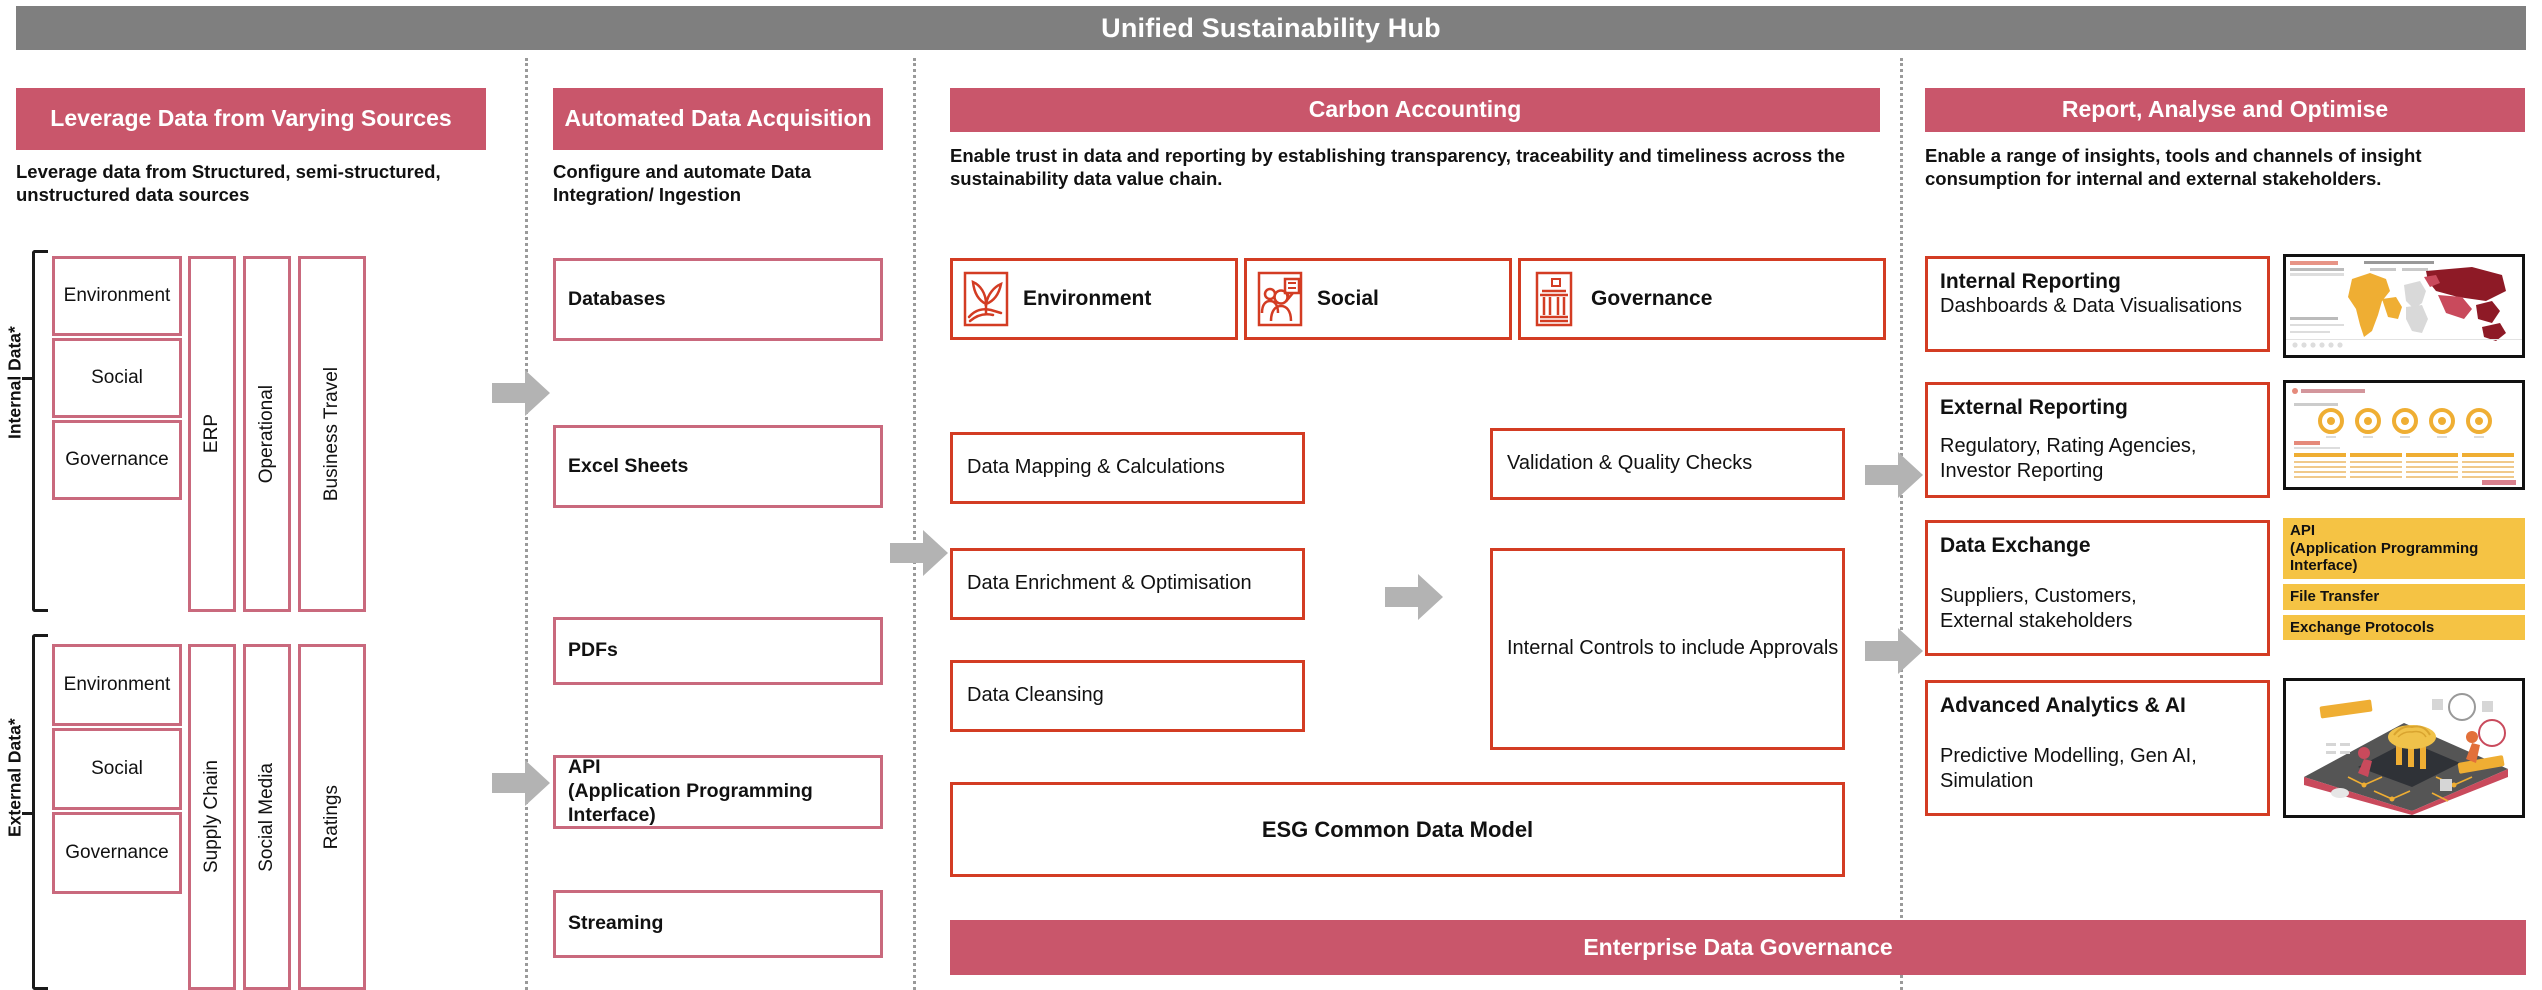 The height and width of the screenshot is (990, 2542). Describe the element at coordinates (1652, 298) in the screenshot. I see `carbon-card-governance-label: Governance` at that location.